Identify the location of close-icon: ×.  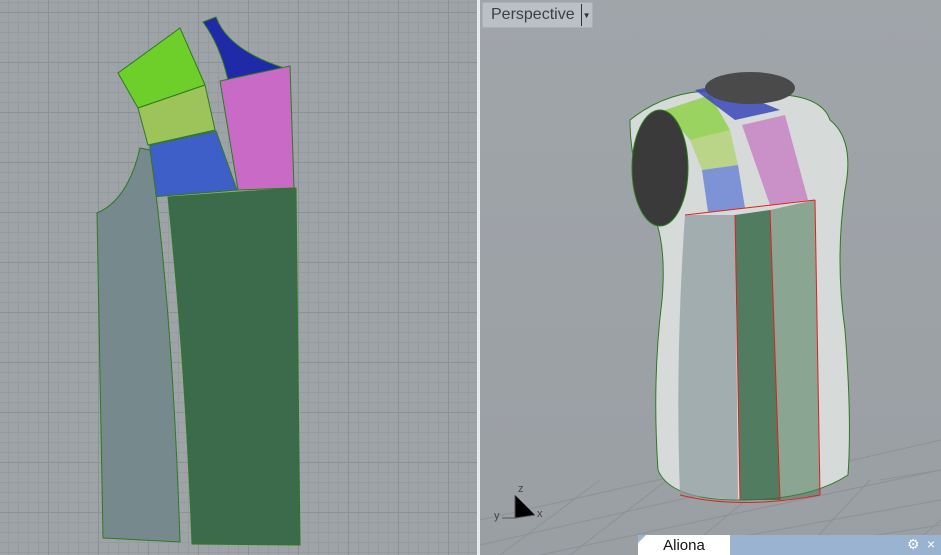
(931, 544).